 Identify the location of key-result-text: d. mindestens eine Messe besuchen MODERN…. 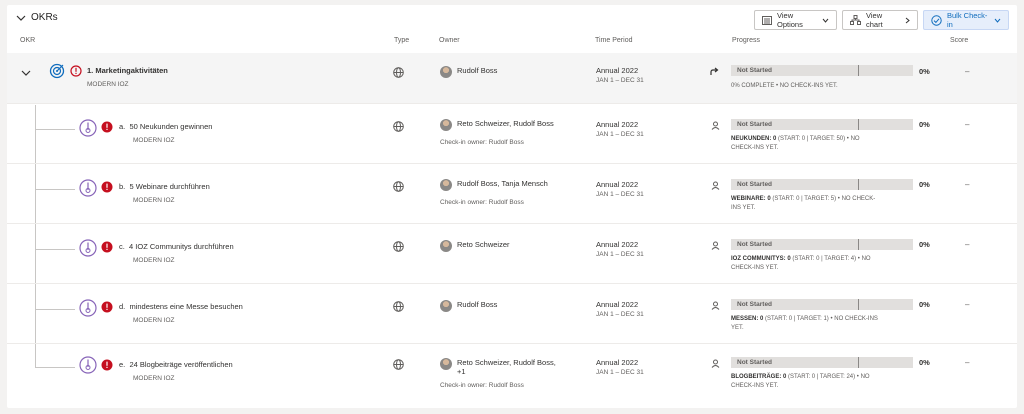
(181, 313).